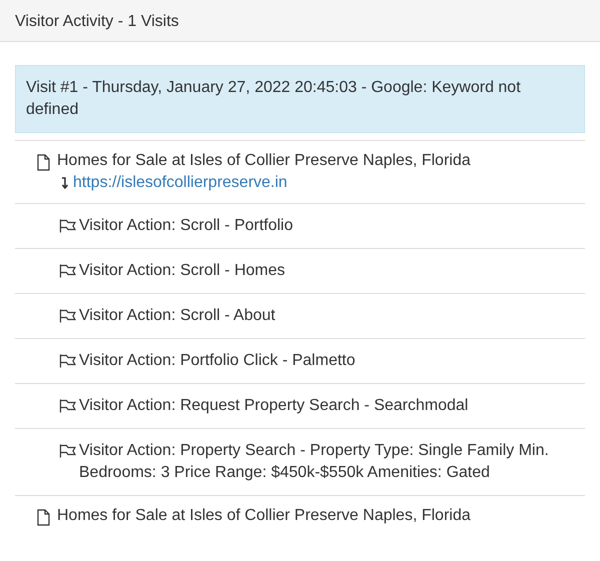 Image resolution: width=600 pixels, height=561 pixels. What do you see at coordinates (186, 226) in the screenshot?
I see `visitor-action: Visitor Action: Scroll - Portfolio` at bounding box center [186, 226].